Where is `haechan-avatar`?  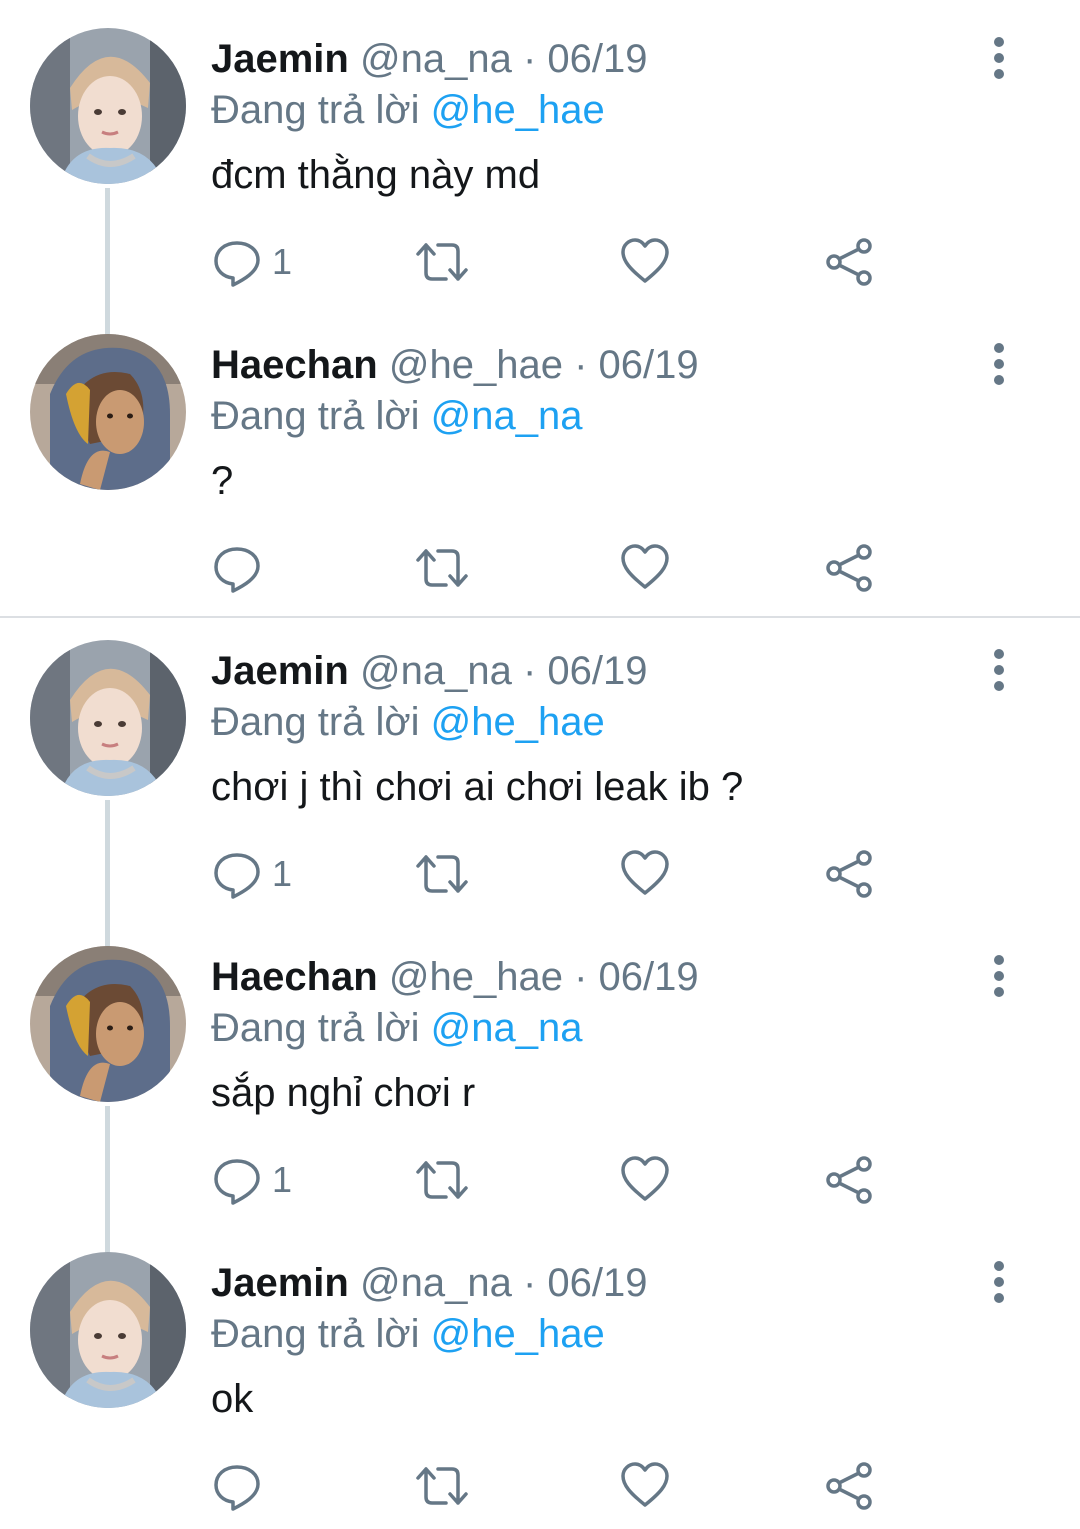
haechan-avatar is located at coordinates (108, 412).